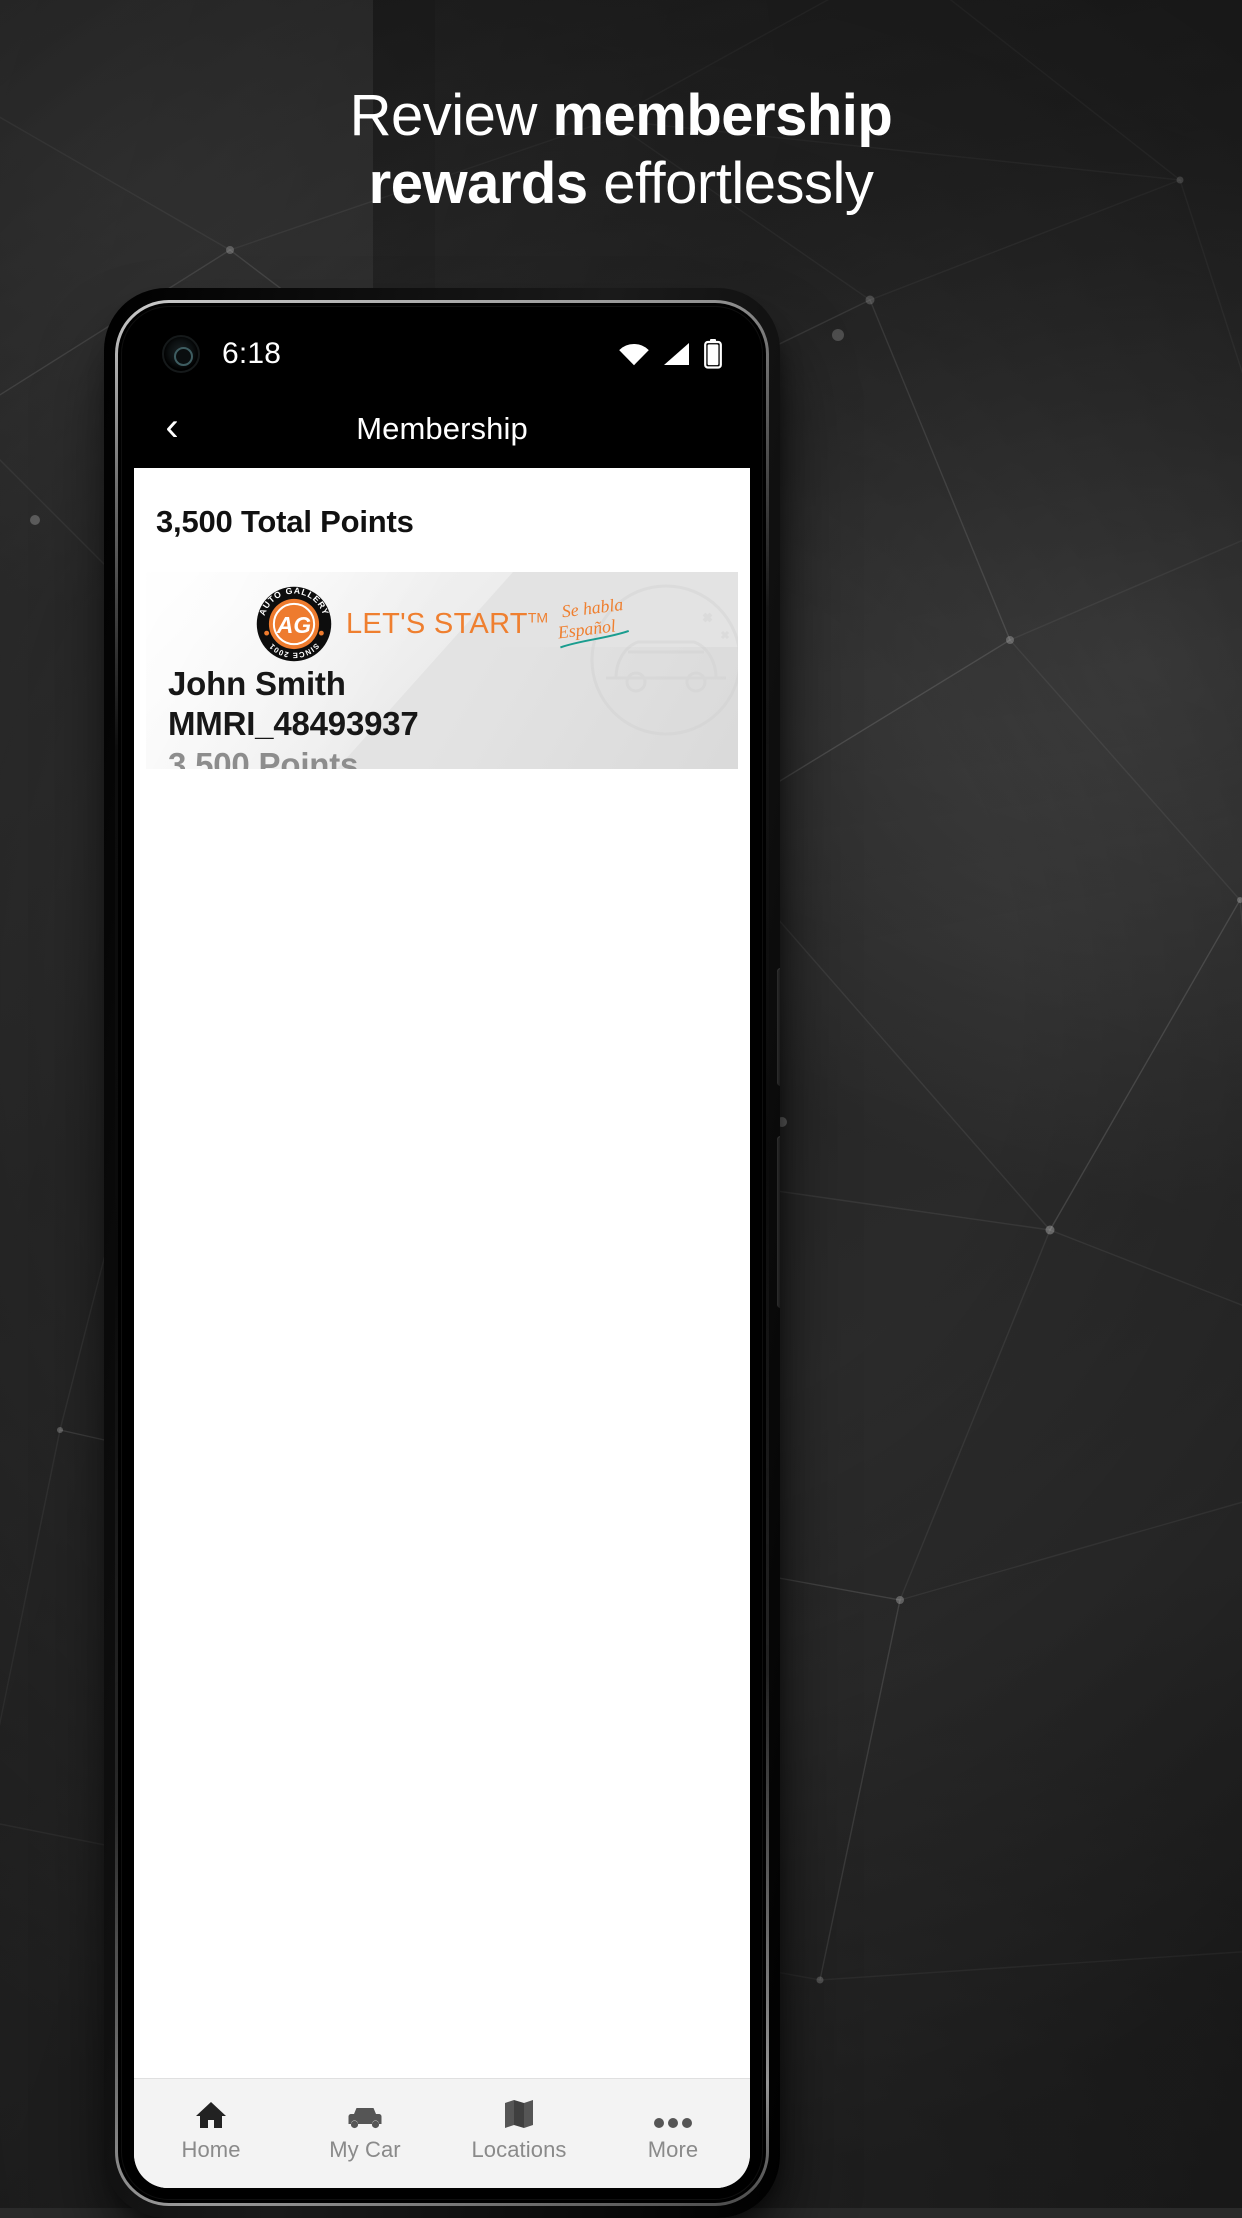  I want to click on promo-headline-line-1: Review membership, so click(621, 116).